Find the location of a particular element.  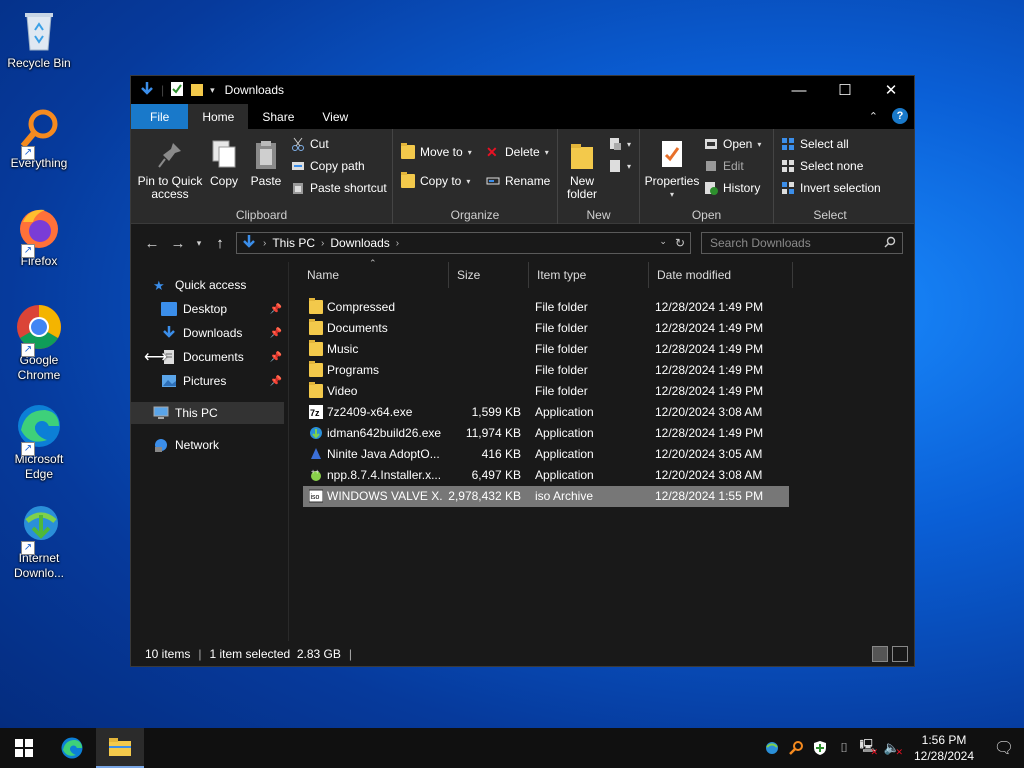

close-button: ✕ is located at coordinates (891, 90).